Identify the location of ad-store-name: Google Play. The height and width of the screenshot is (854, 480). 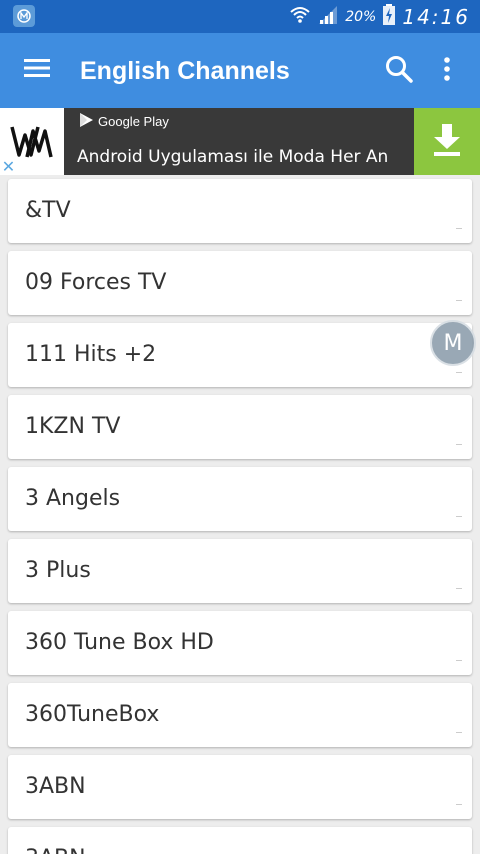
(133, 121).